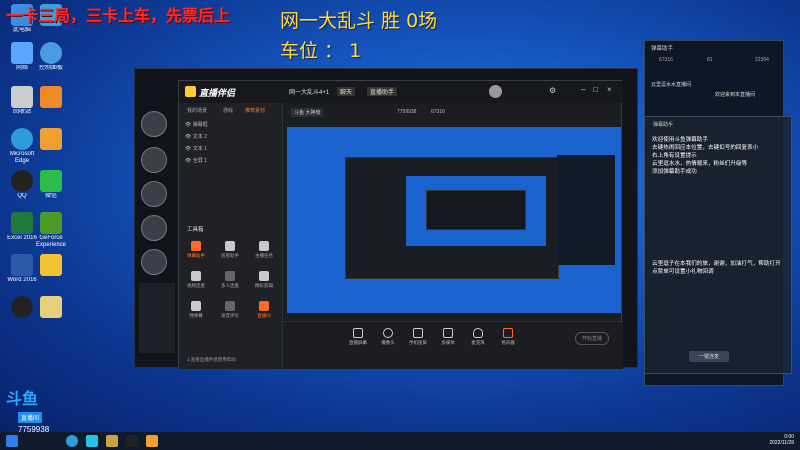 This screenshot has width=800, height=450. Describe the element at coordinates (382, 91) in the screenshot. I see `title-tab-helper: 直播助手` at that location.